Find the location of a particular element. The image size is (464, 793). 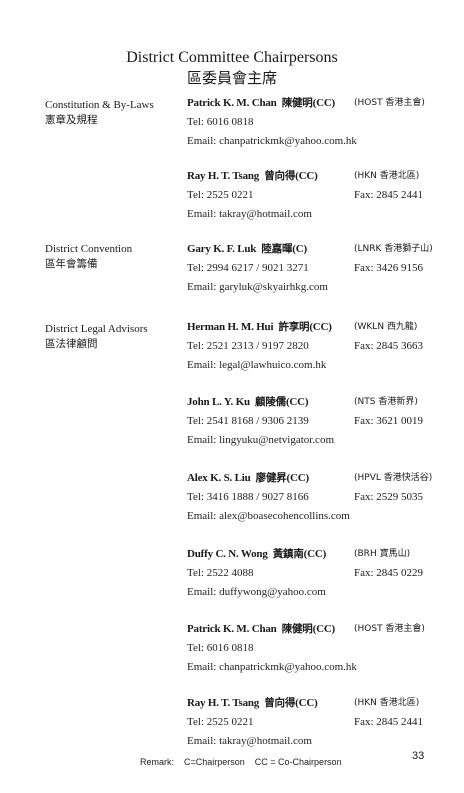

fax-number: Fax: 2845 3663 is located at coordinates (389, 346).